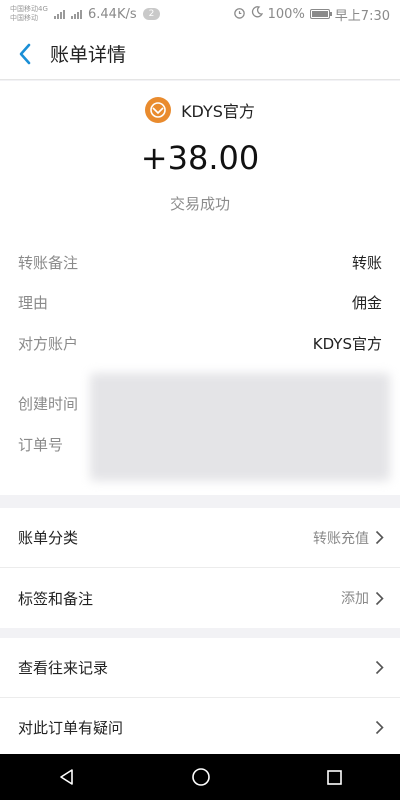  I want to click on order-help-section: 查看往来记录 对此订单有疑问, so click(200, 697).